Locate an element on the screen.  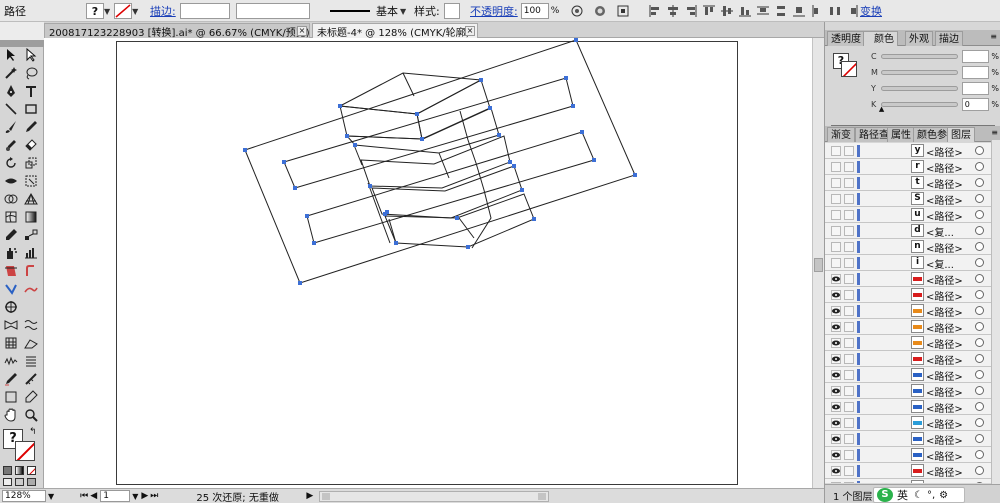
cyan-field is located at coordinates (975, 56).